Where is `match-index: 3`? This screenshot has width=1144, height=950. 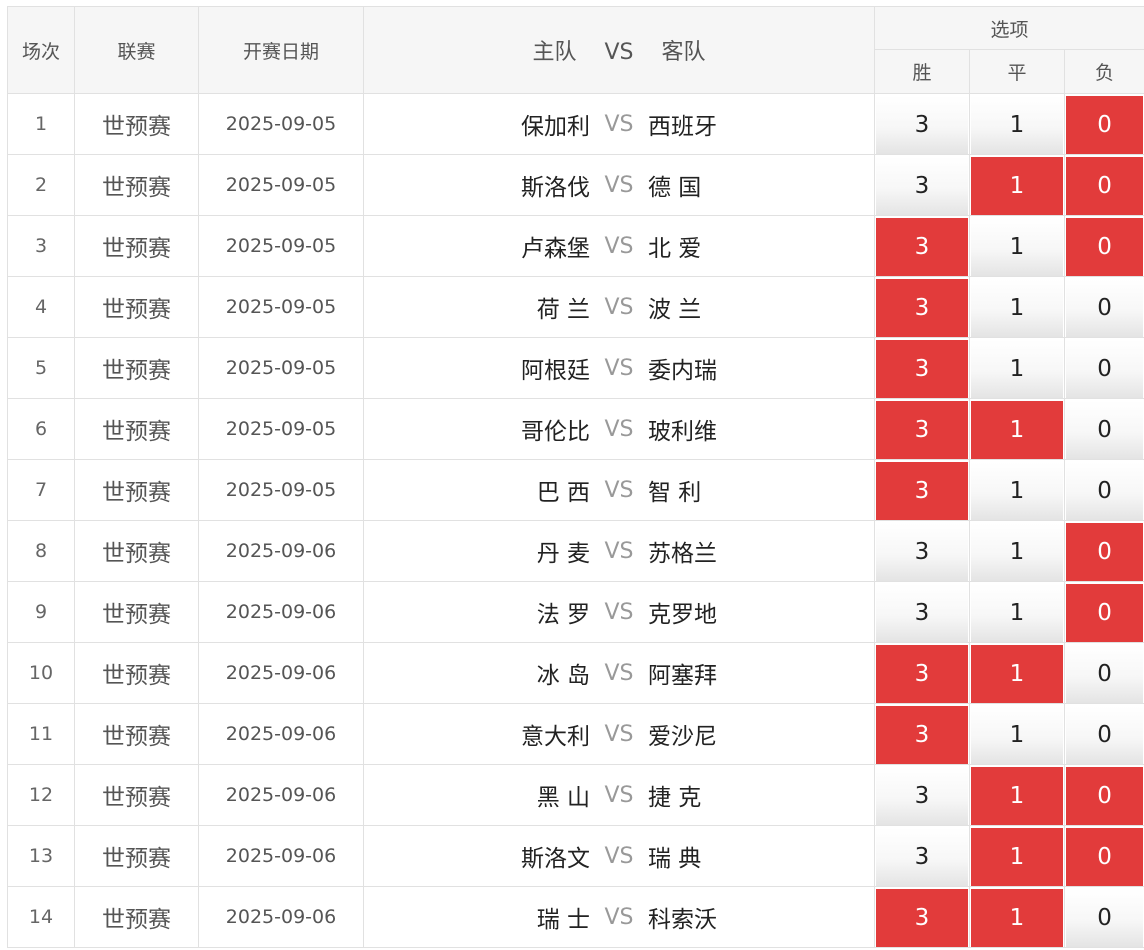
match-index: 3 is located at coordinates (41, 246).